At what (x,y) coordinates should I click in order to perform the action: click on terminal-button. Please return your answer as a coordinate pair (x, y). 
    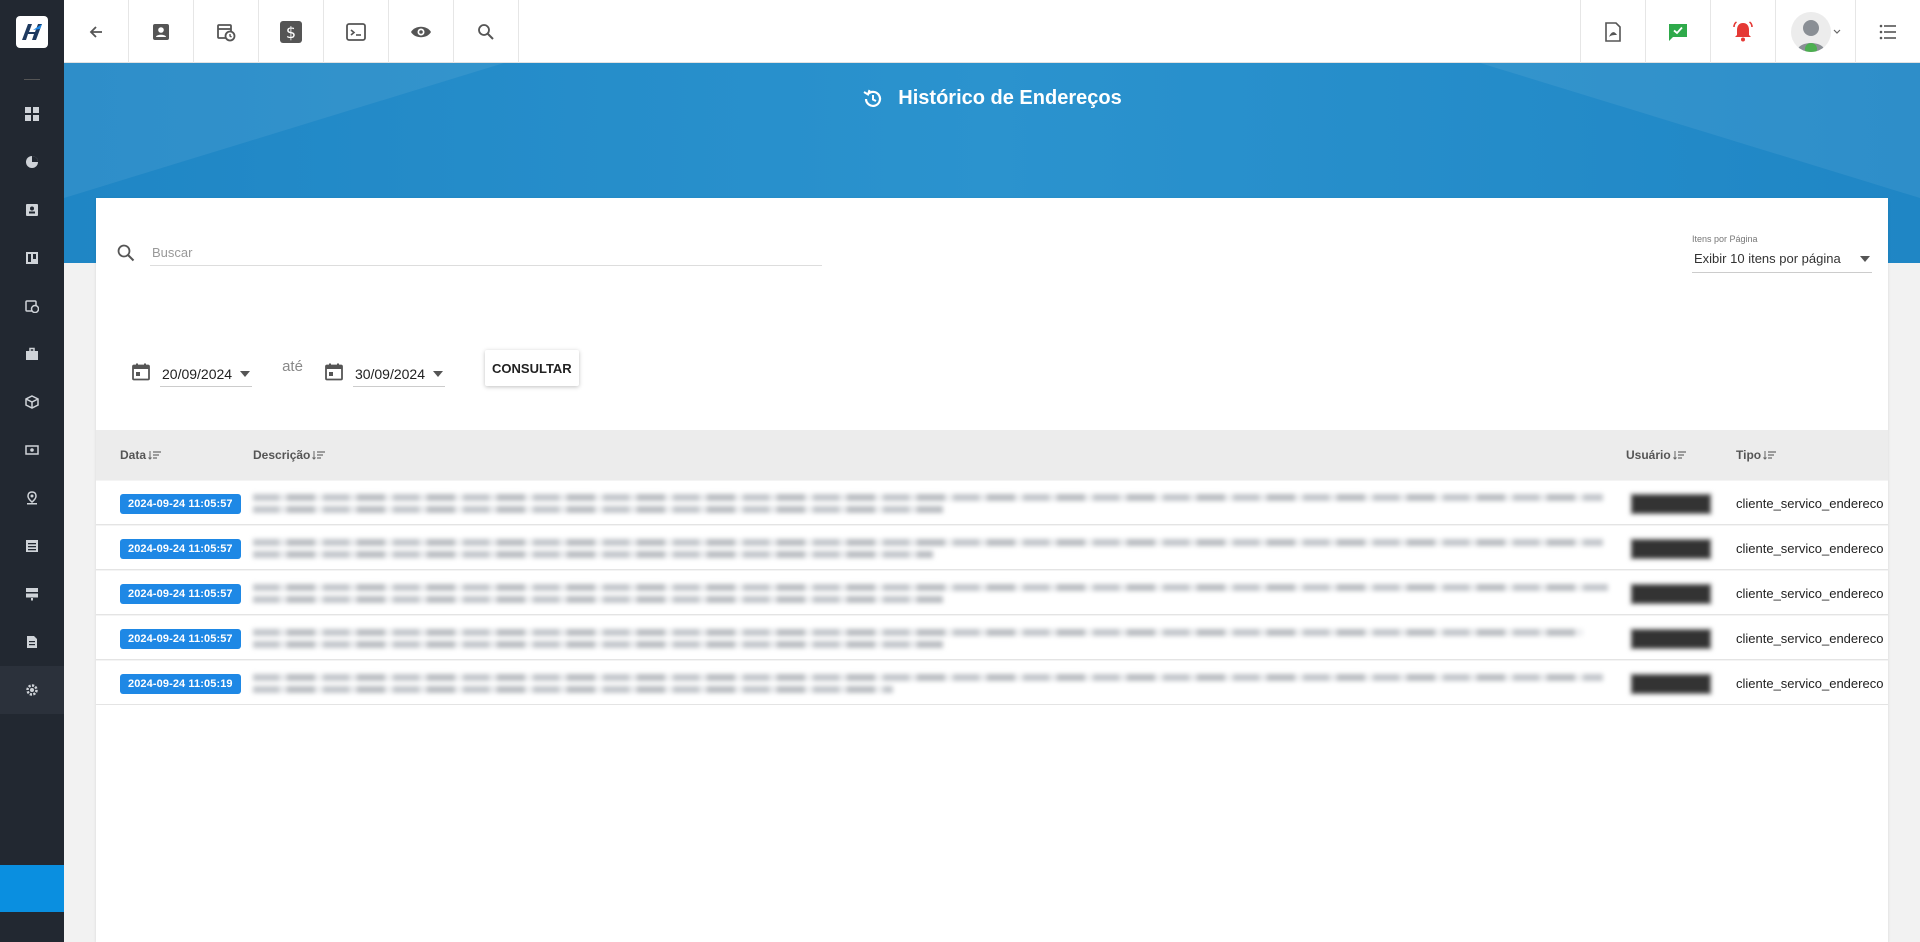
    Looking at the image, I should click on (356, 31).